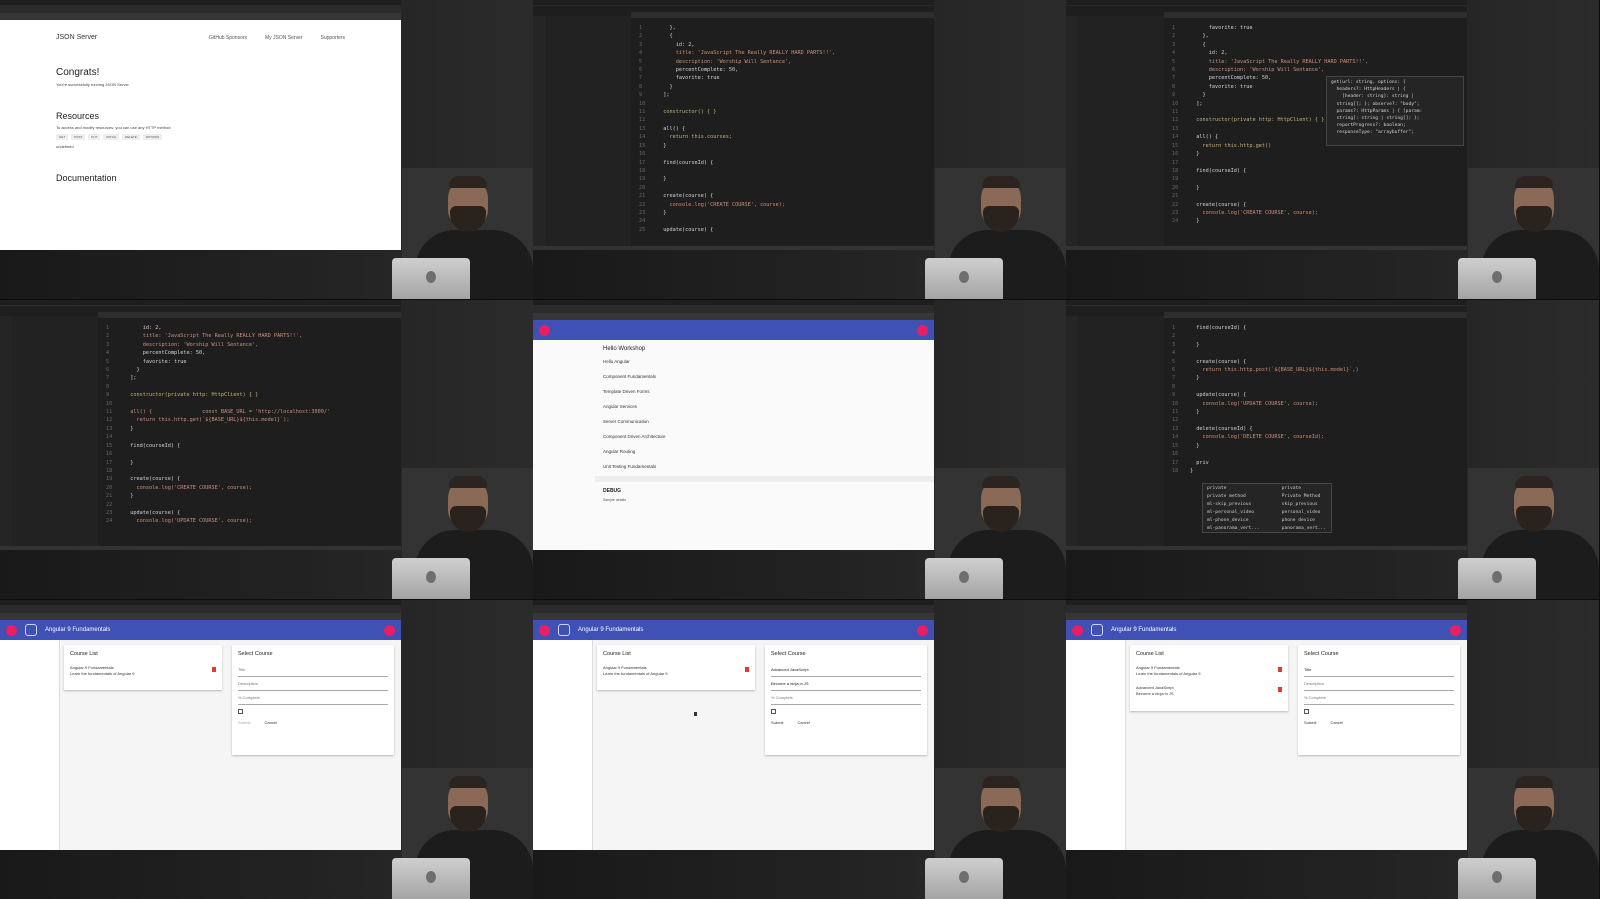 The image size is (1600, 899). Describe the element at coordinates (1317, 171) in the screenshot. I see `code-line: 18 find(courseId) {` at that location.